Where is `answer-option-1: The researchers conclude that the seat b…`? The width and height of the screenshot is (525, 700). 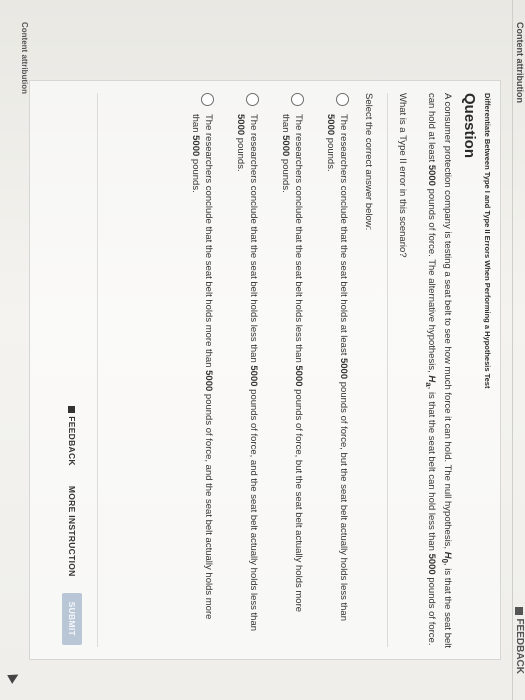
answer-option-1: The researchers conclude that the seat b… is located at coordinates (337, 363).